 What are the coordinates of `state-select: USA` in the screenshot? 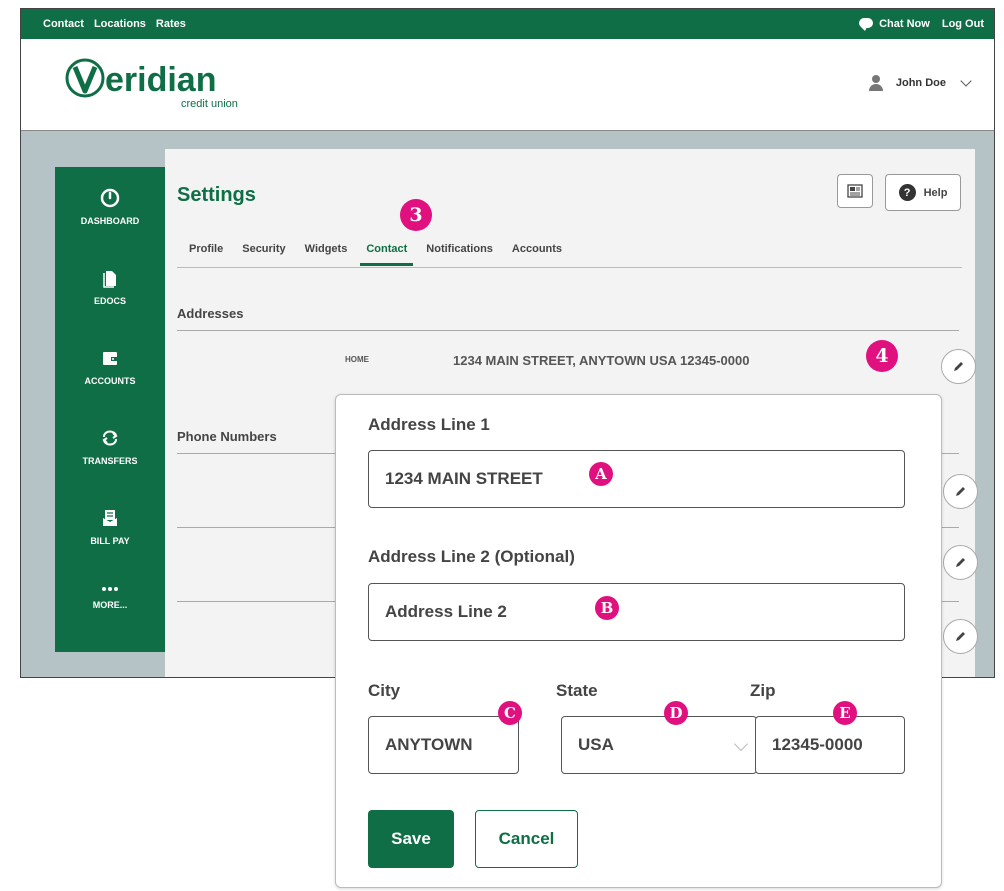 It's located at (659, 745).